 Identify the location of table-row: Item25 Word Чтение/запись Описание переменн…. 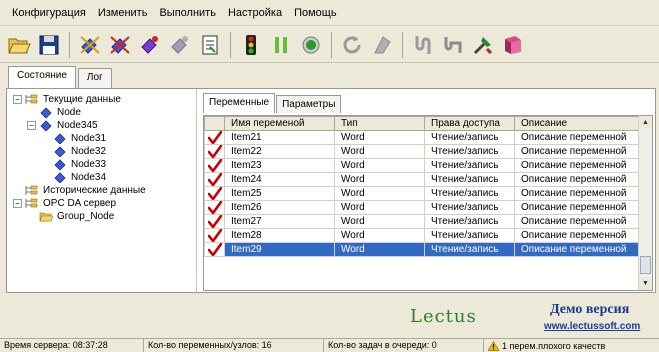
(421, 193).